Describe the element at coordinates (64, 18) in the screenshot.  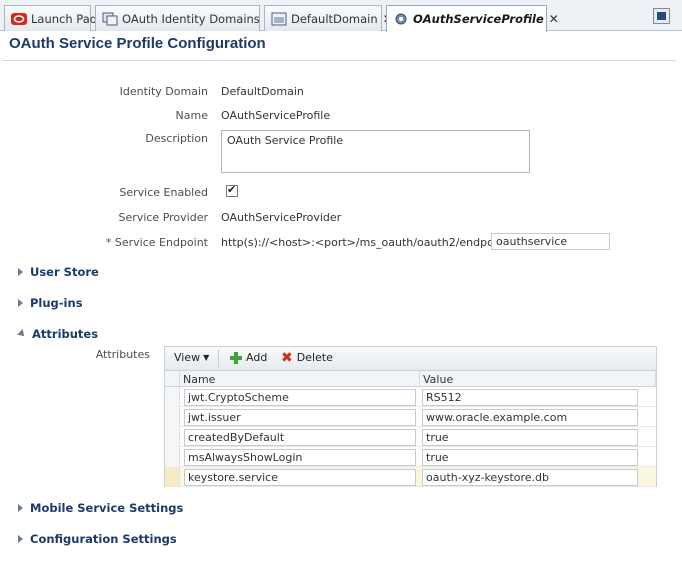
I see `tab-label: Launch Pad` at that location.